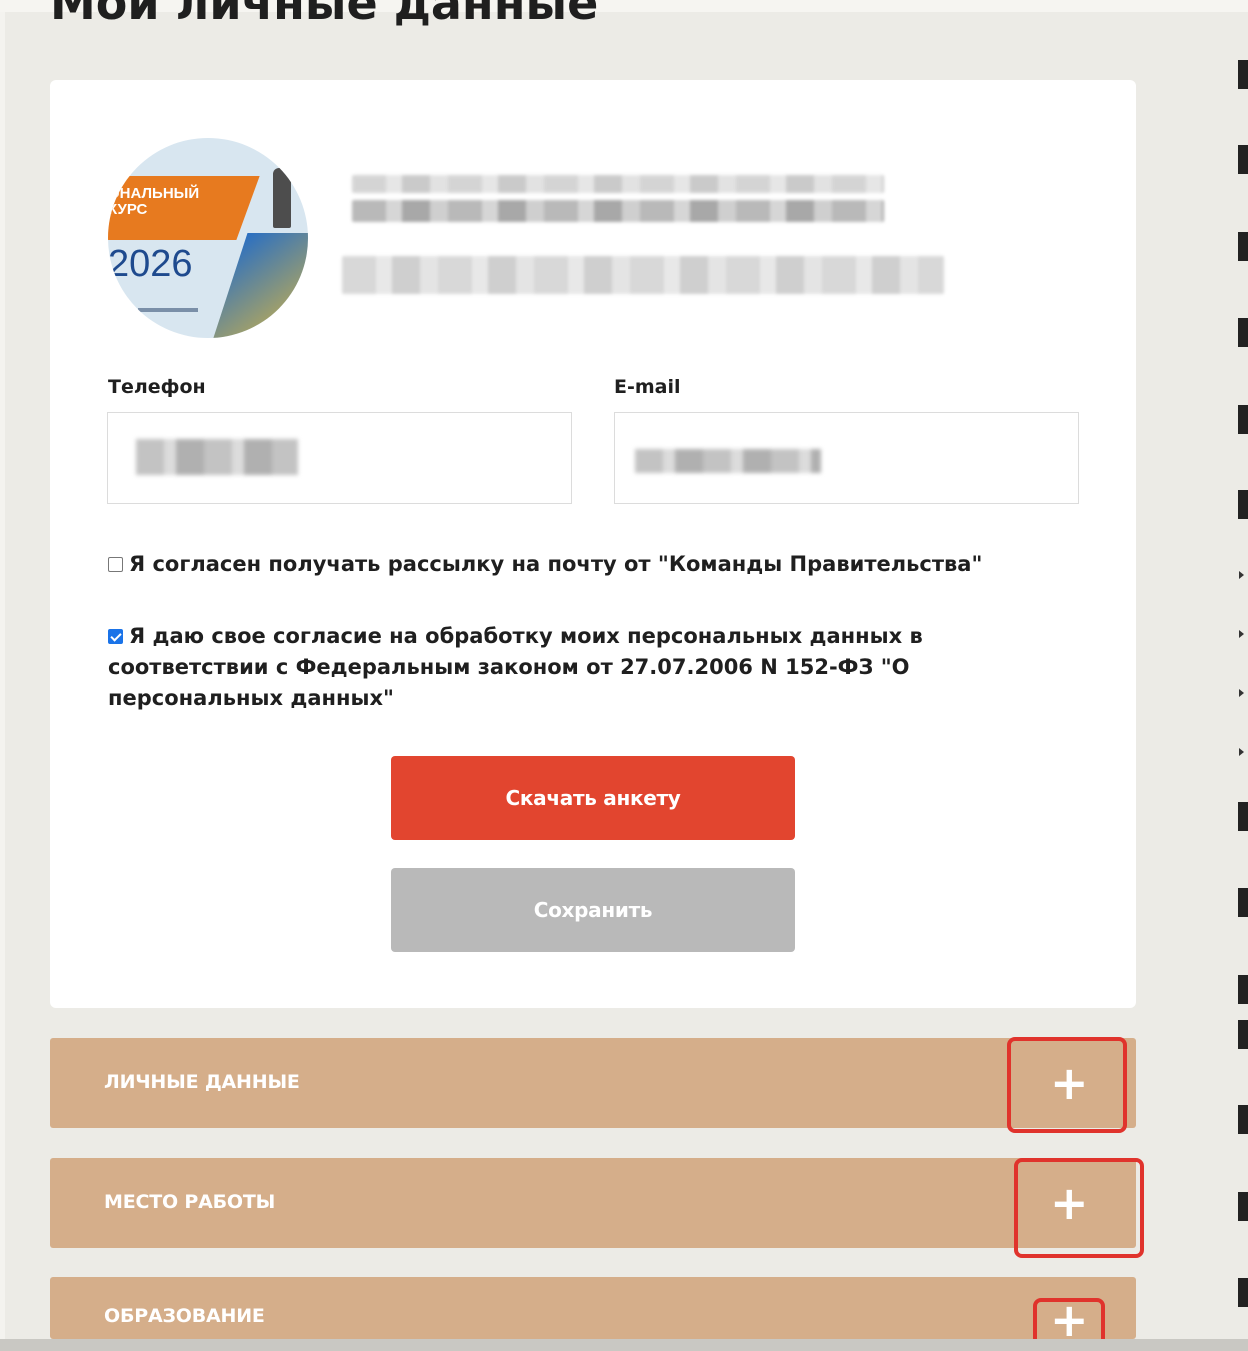  Describe the element at coordinates (339, 458) in the screenshot. I see `phone-field` at that location.